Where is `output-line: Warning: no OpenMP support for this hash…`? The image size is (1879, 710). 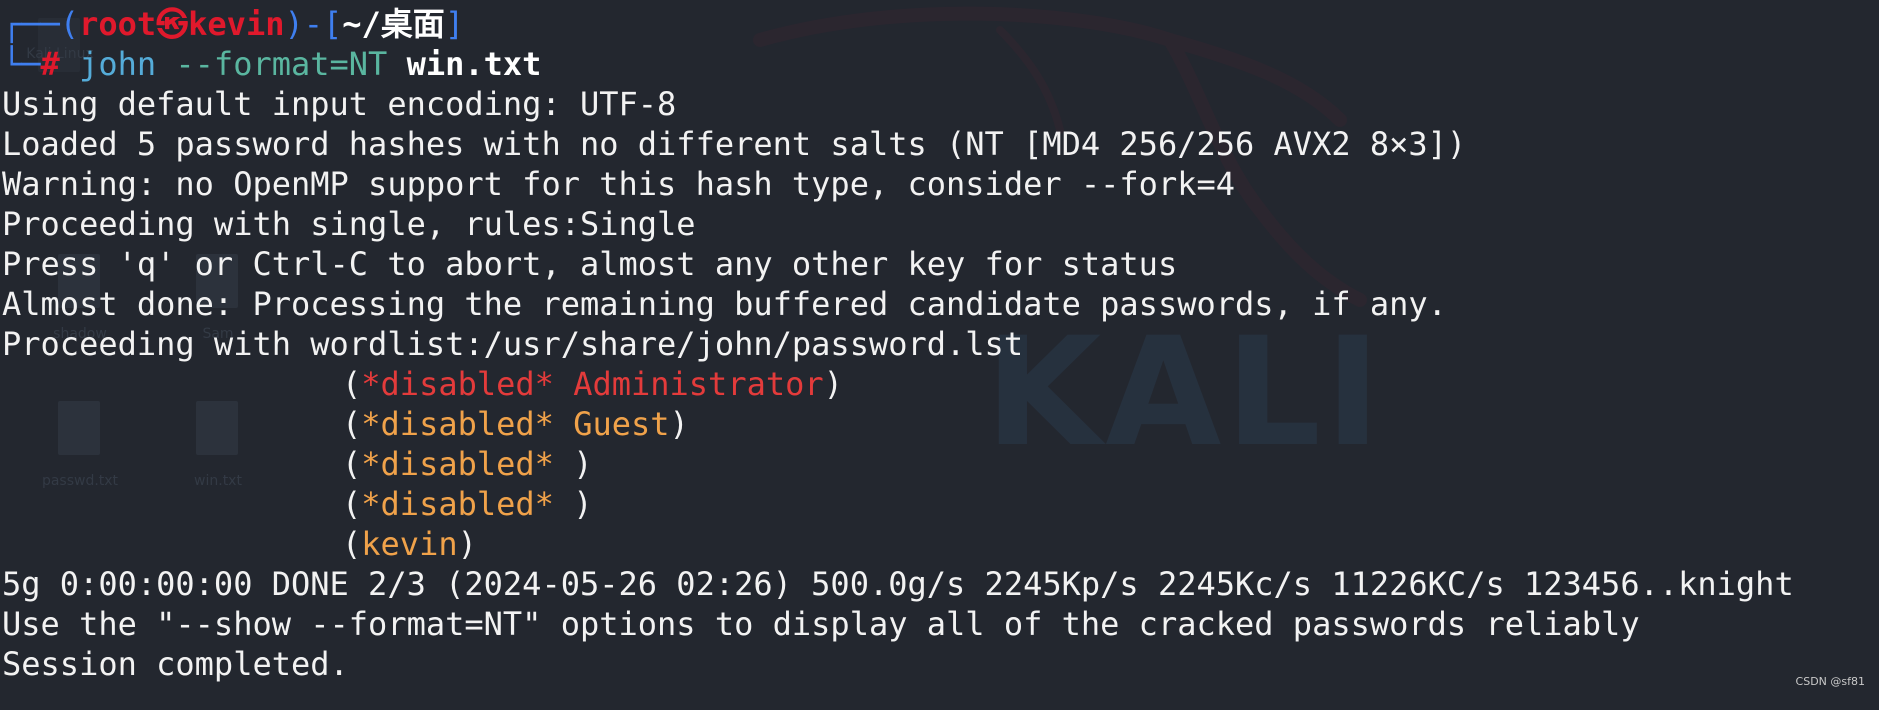 output-line: Warning: no OpenMP support for this hash… is located at coordinates (618, 184).